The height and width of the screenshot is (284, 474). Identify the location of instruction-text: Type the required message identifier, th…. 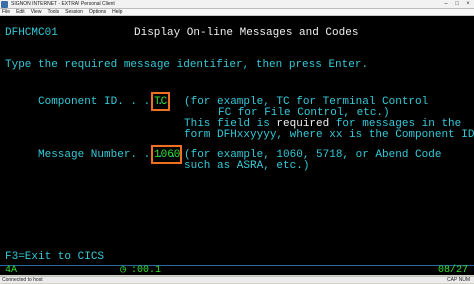
(187, 65).